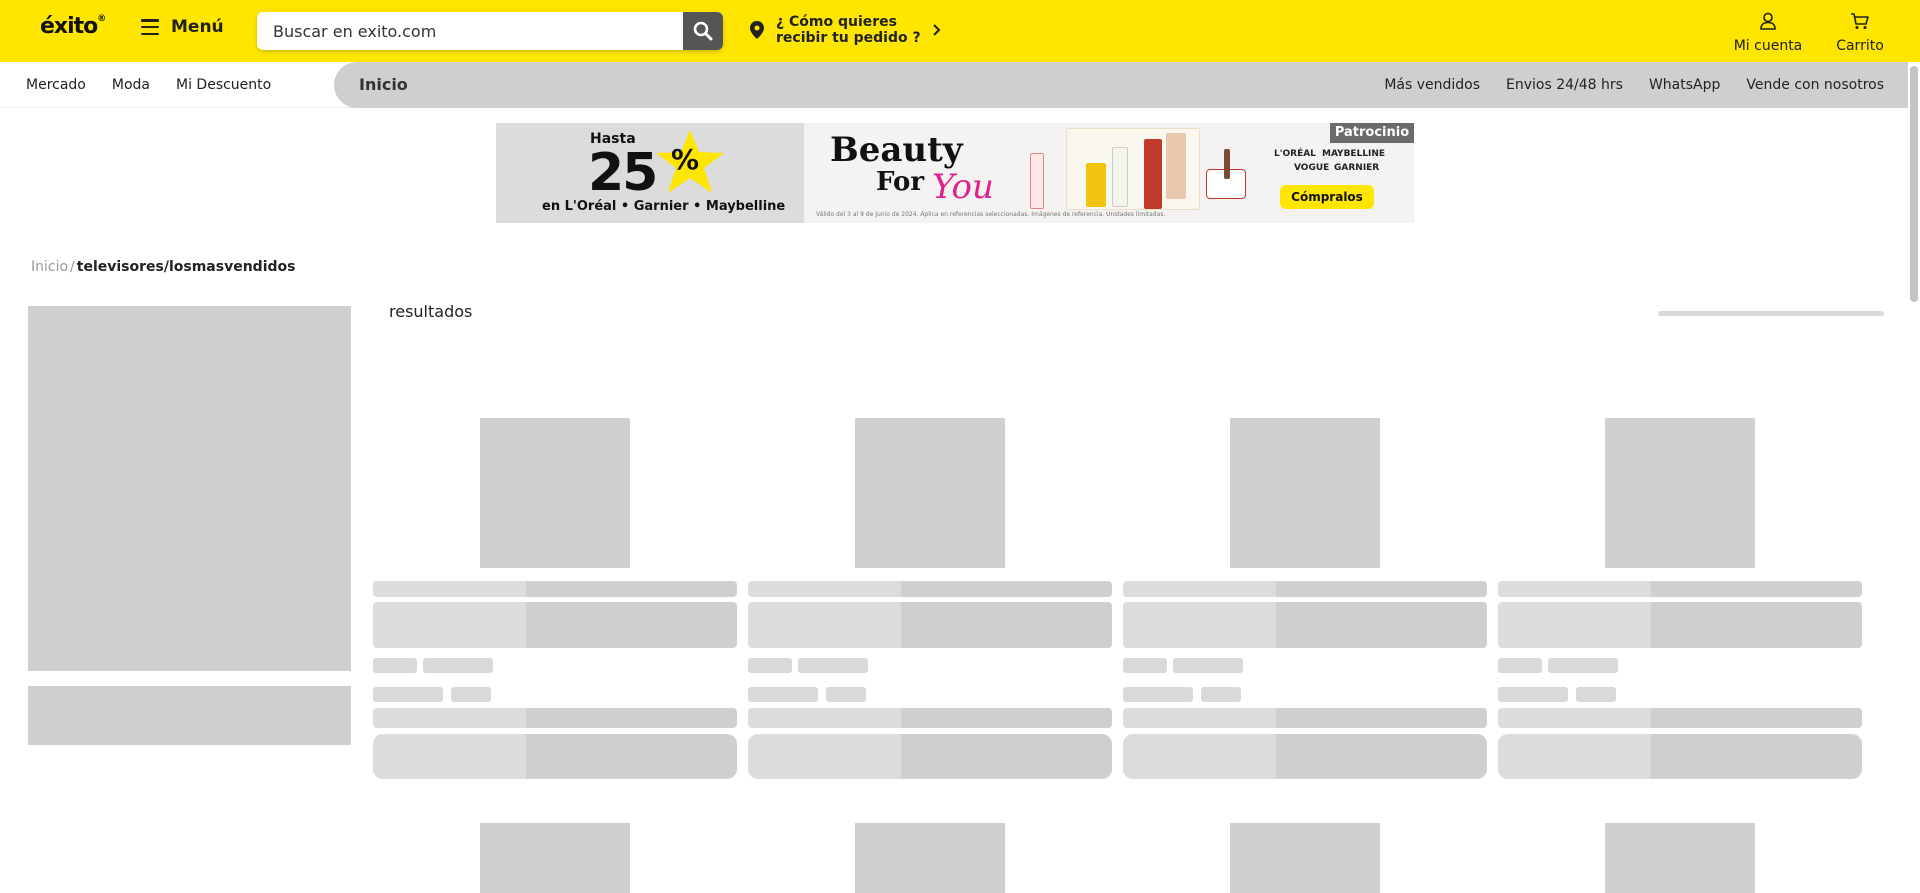 The height and width of the screenshot is (893, 1920). I want to click on location-pin-icon, so click(757, 30).